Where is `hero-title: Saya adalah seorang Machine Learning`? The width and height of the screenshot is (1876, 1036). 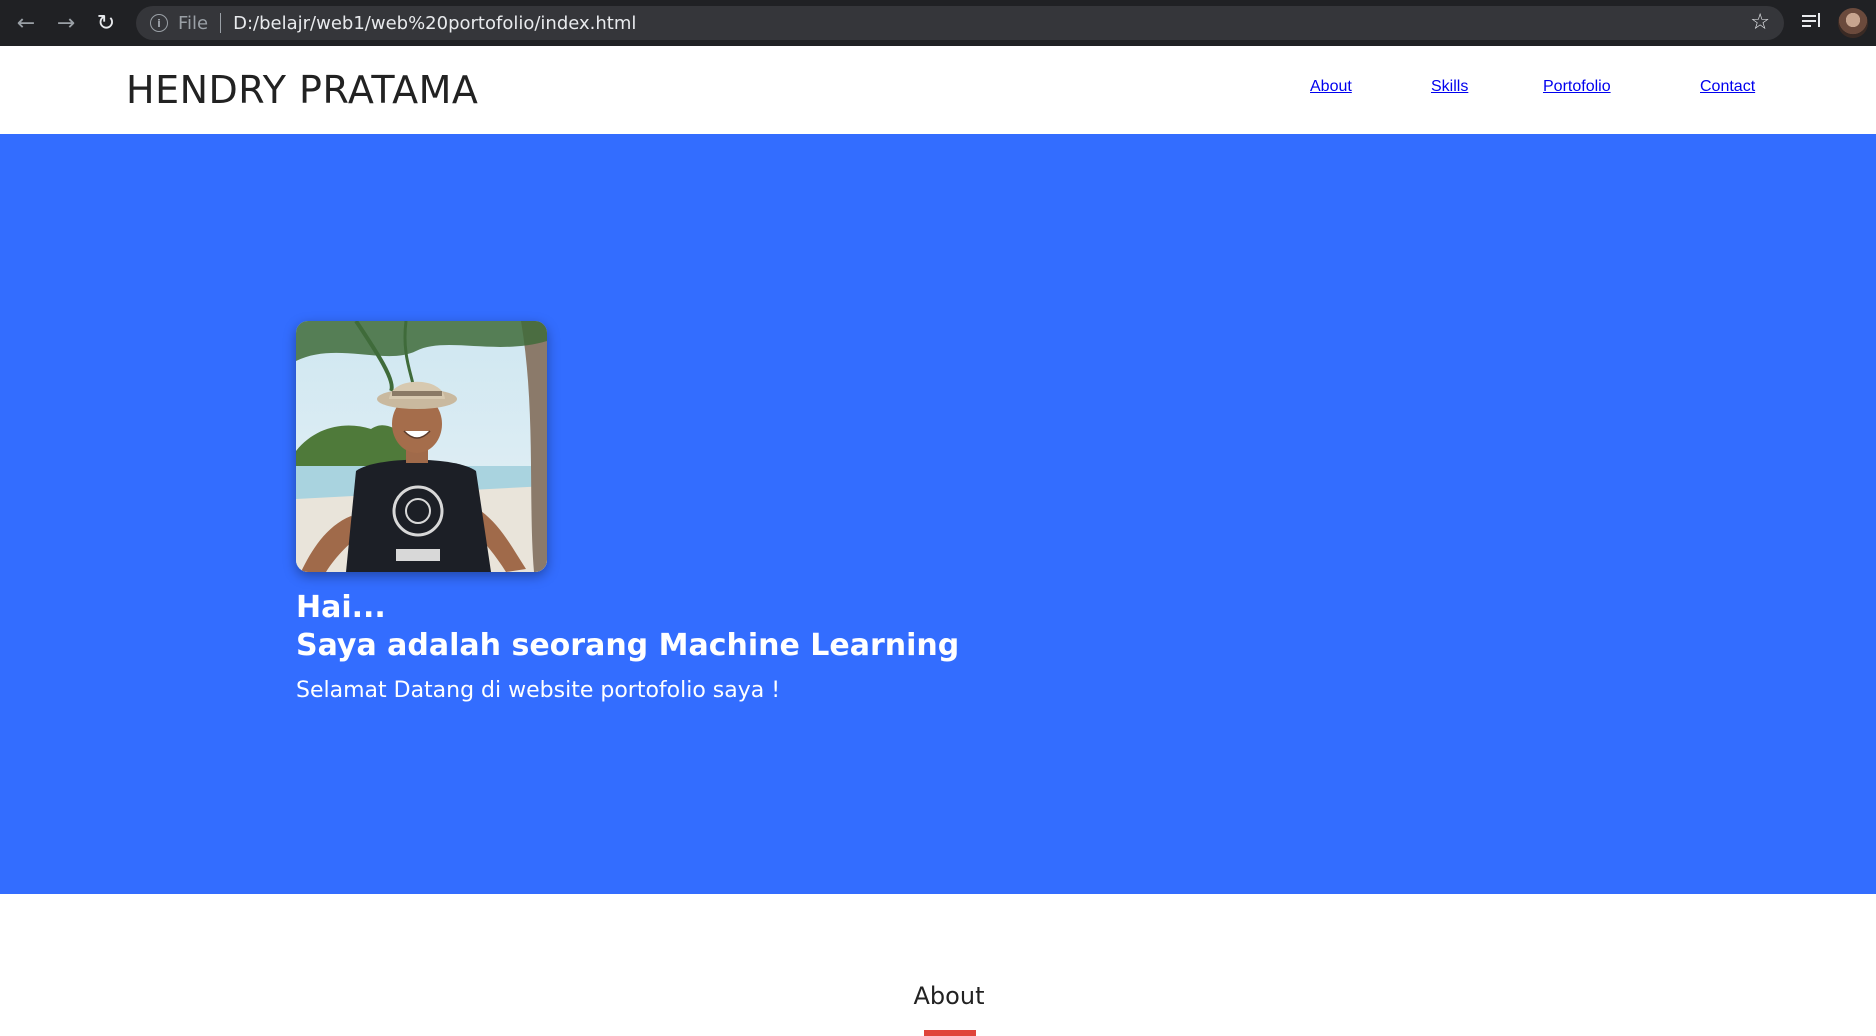
hero-title: Saya adalah seorang Machine Learning is located at coordinates (628, 645).